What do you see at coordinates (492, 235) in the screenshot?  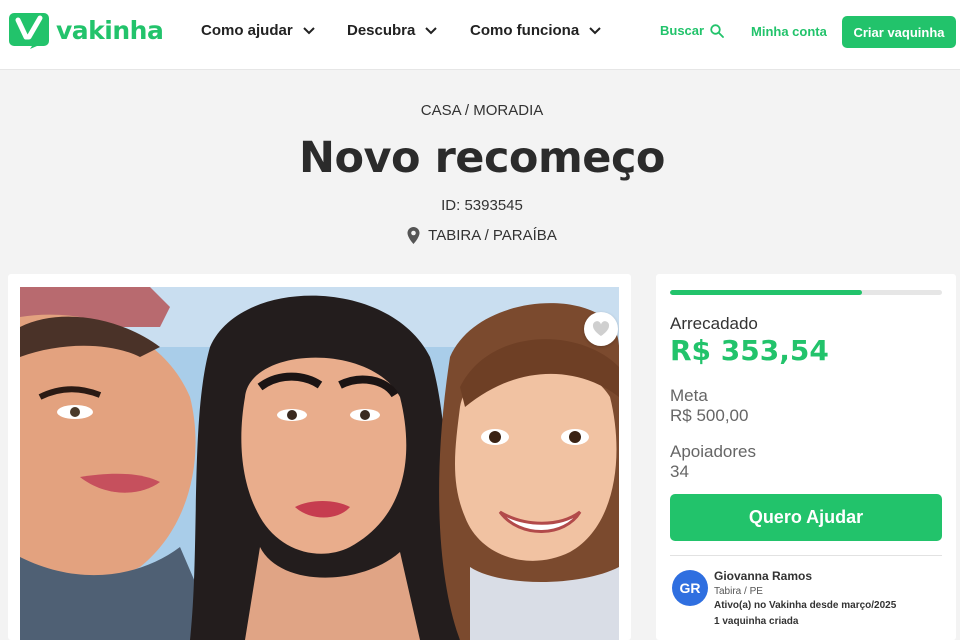 I see `location-text: TABIRA / PARAÍBA` at bounding box center [492, 235].